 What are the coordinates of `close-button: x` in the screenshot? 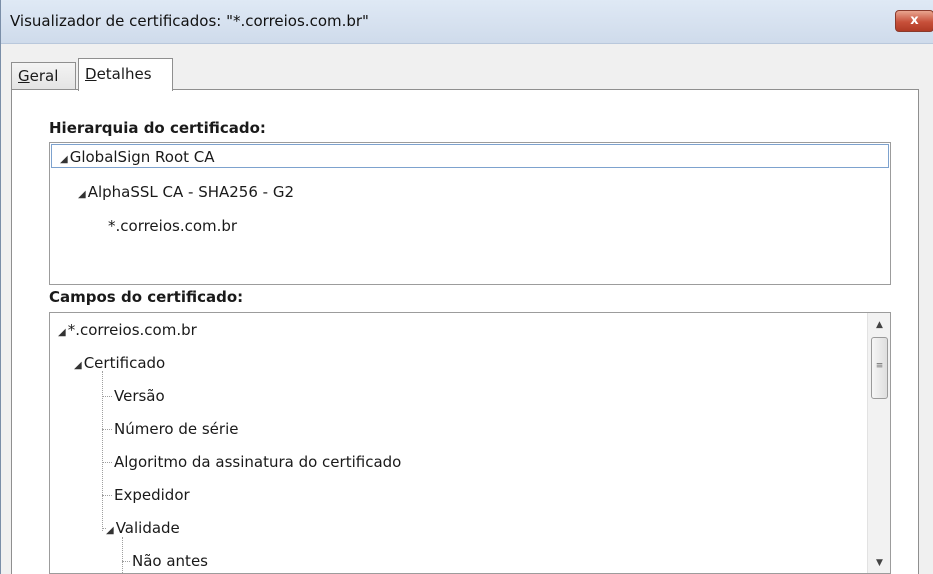 It's located at (914, 21).